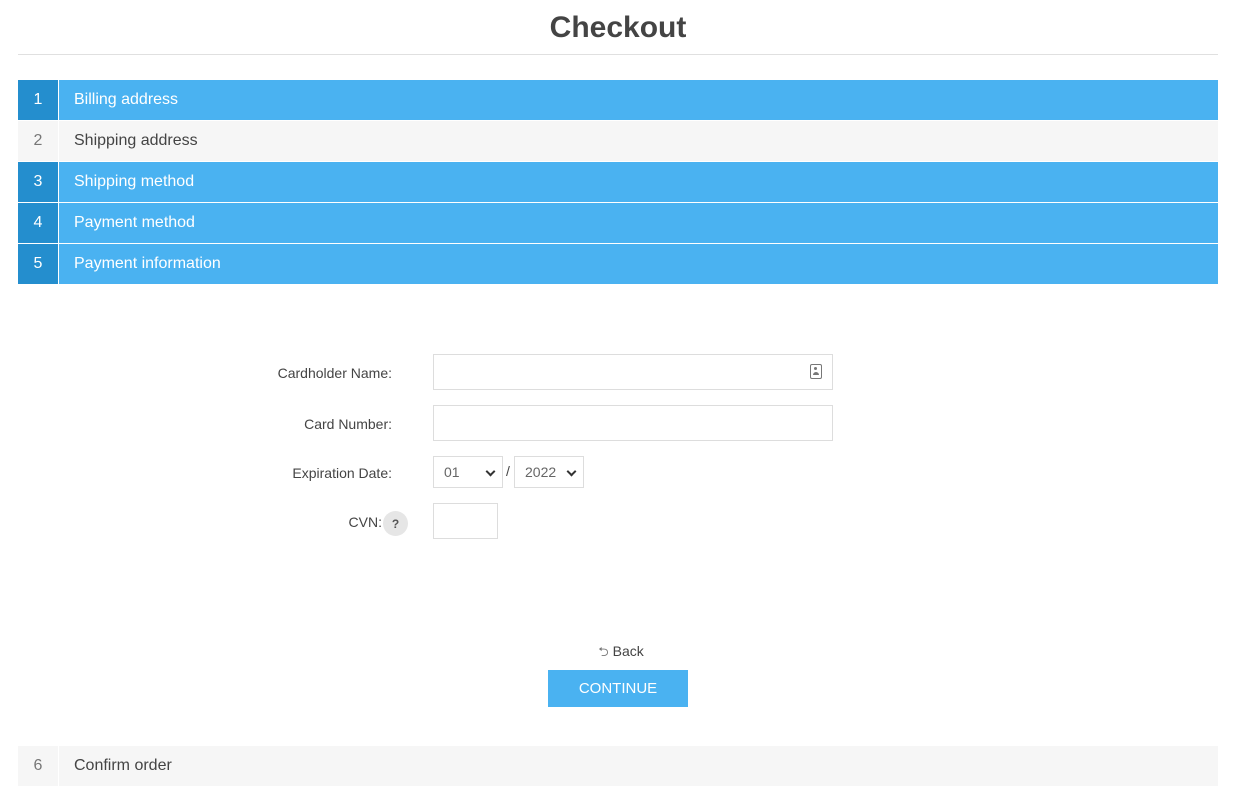 The width and height of the screenshot is (1242, 809). I want to click on step-number: 3, so click(38, 182).